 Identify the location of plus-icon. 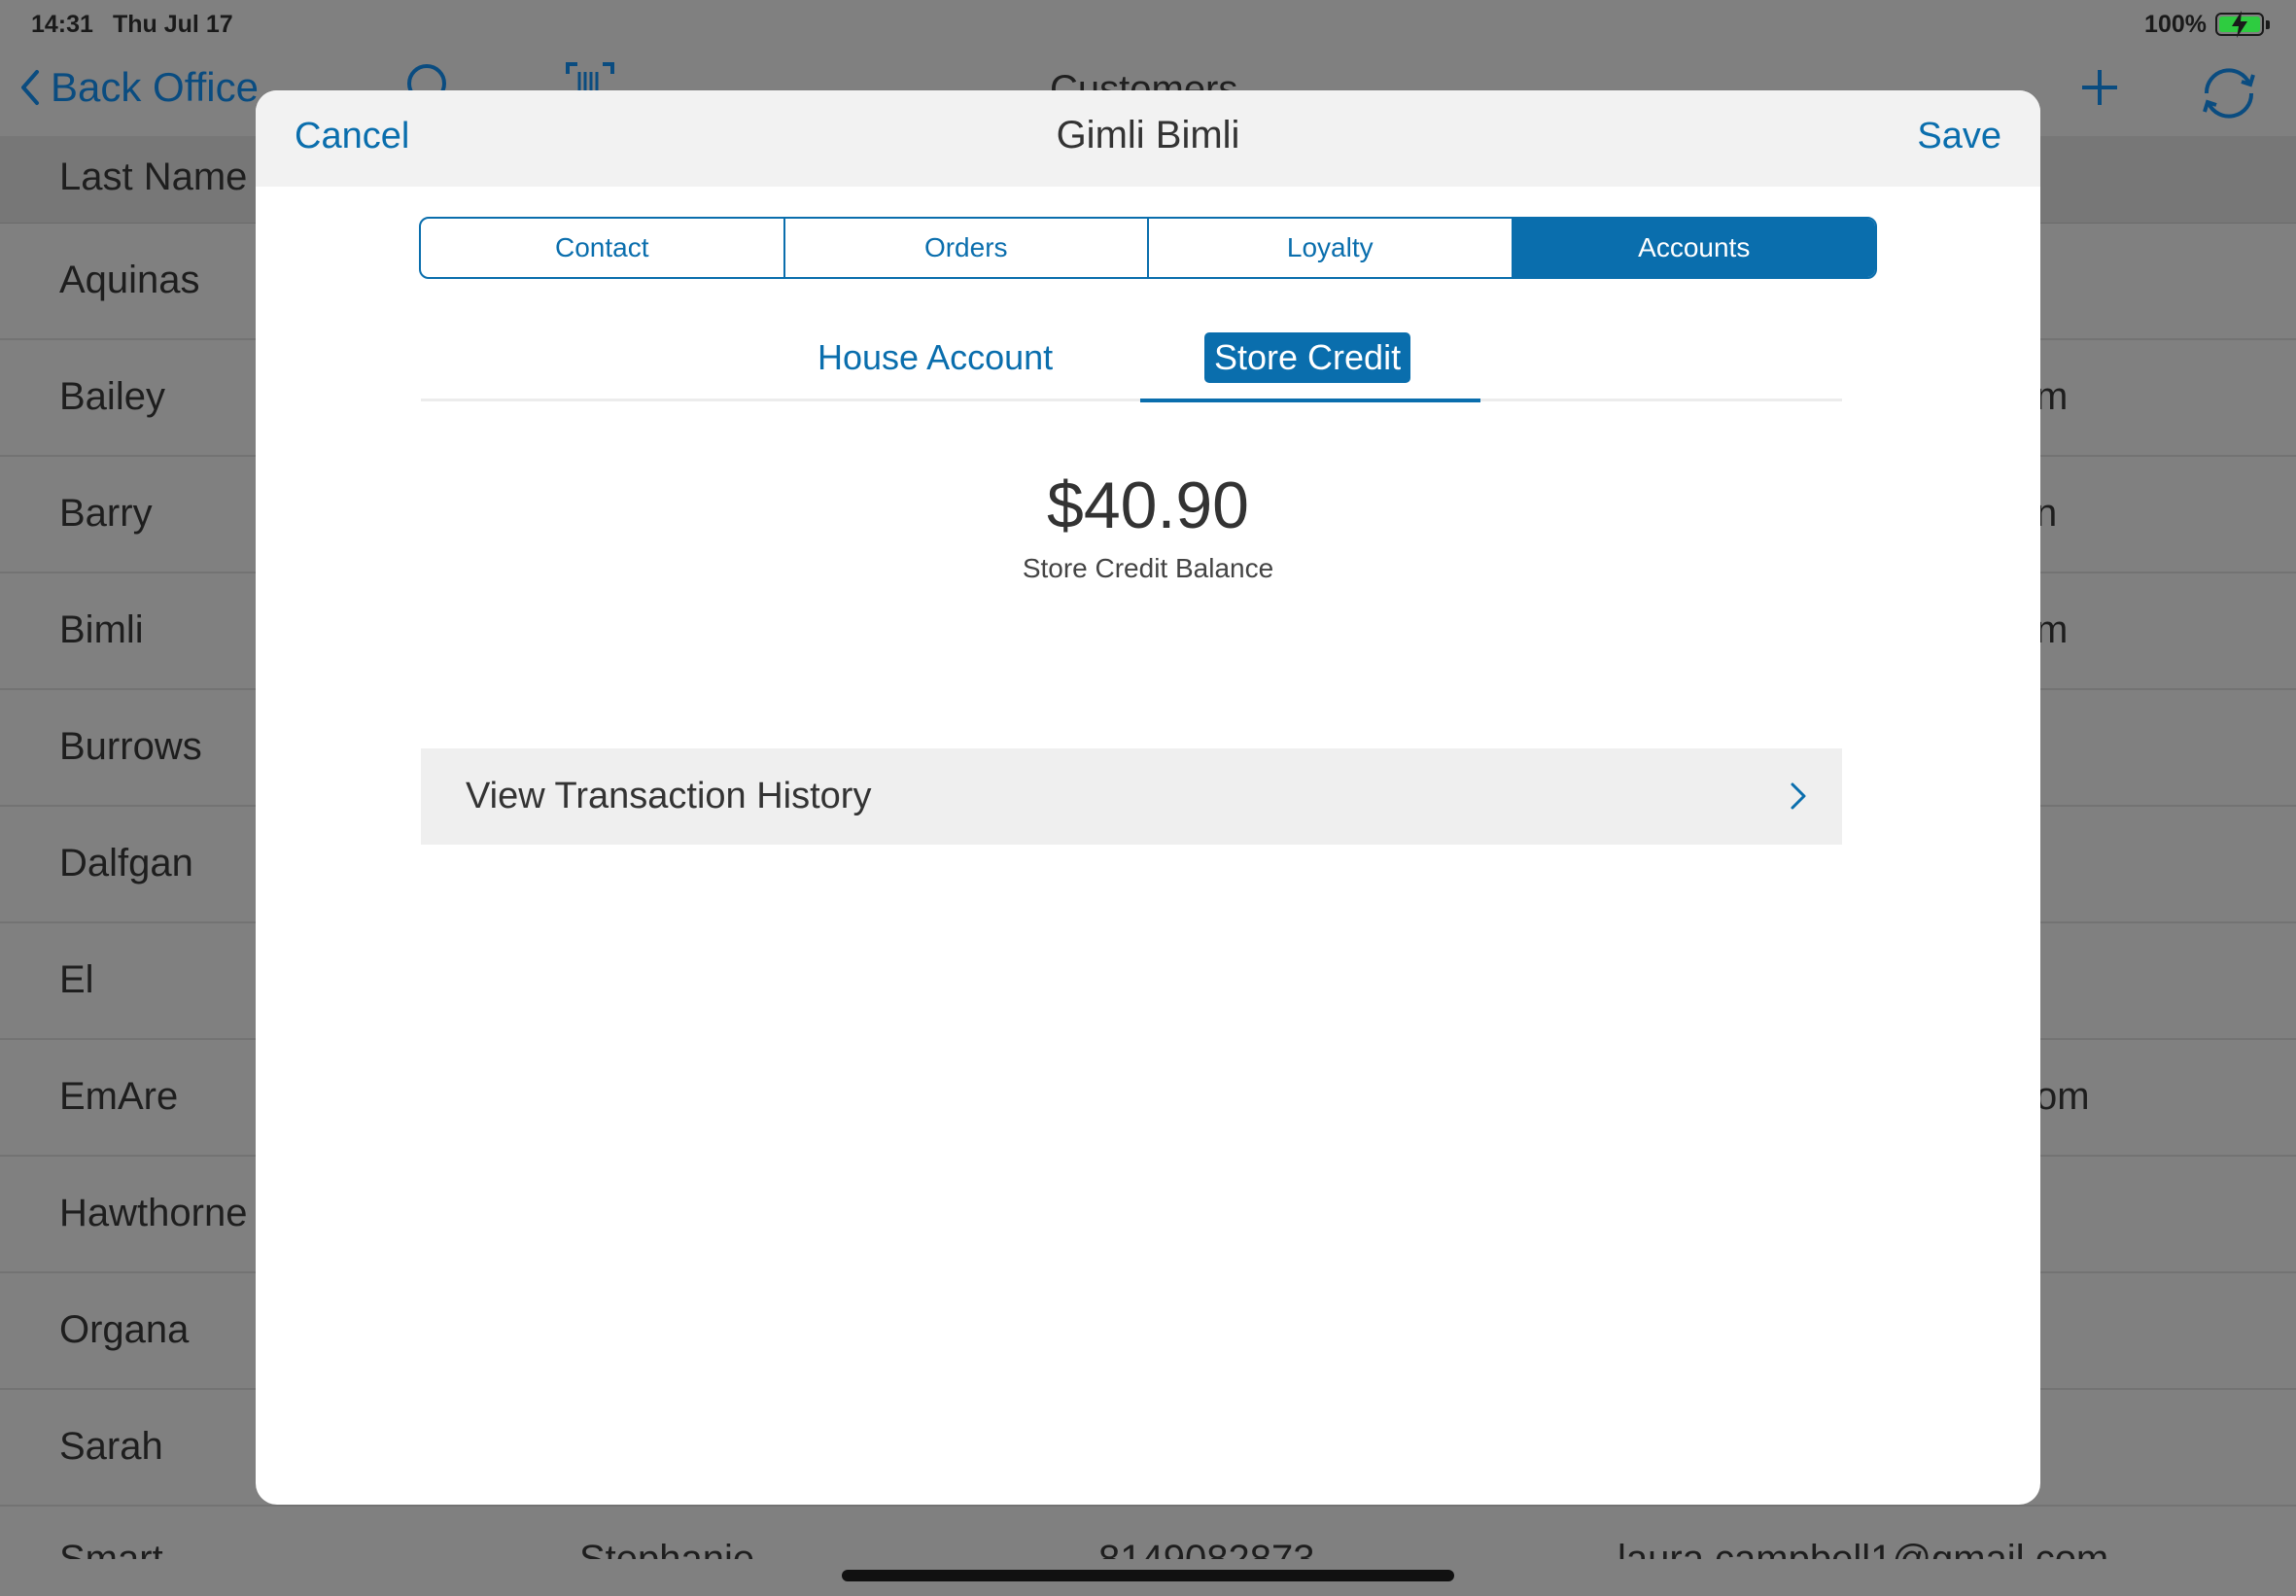
(2099, 87).